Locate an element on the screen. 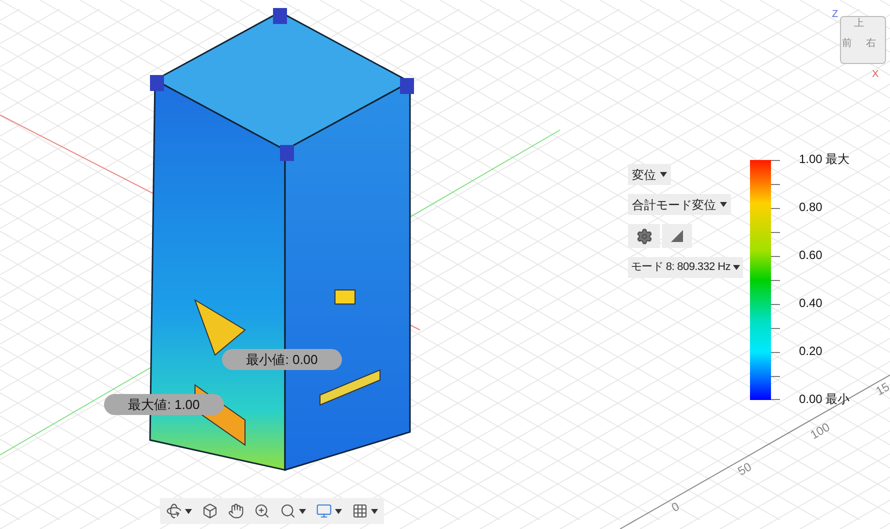 This screenshot has height=529, width=890. scale-label: 0.60 is located at coordinates (810, 255).